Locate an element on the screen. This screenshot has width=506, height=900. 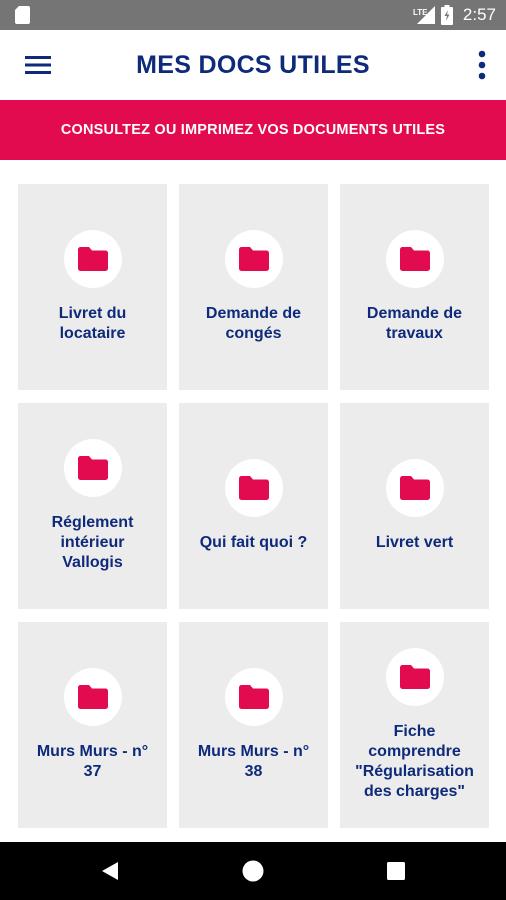
status-bar: LTE 2:57 is located at coordinates (253, 15).